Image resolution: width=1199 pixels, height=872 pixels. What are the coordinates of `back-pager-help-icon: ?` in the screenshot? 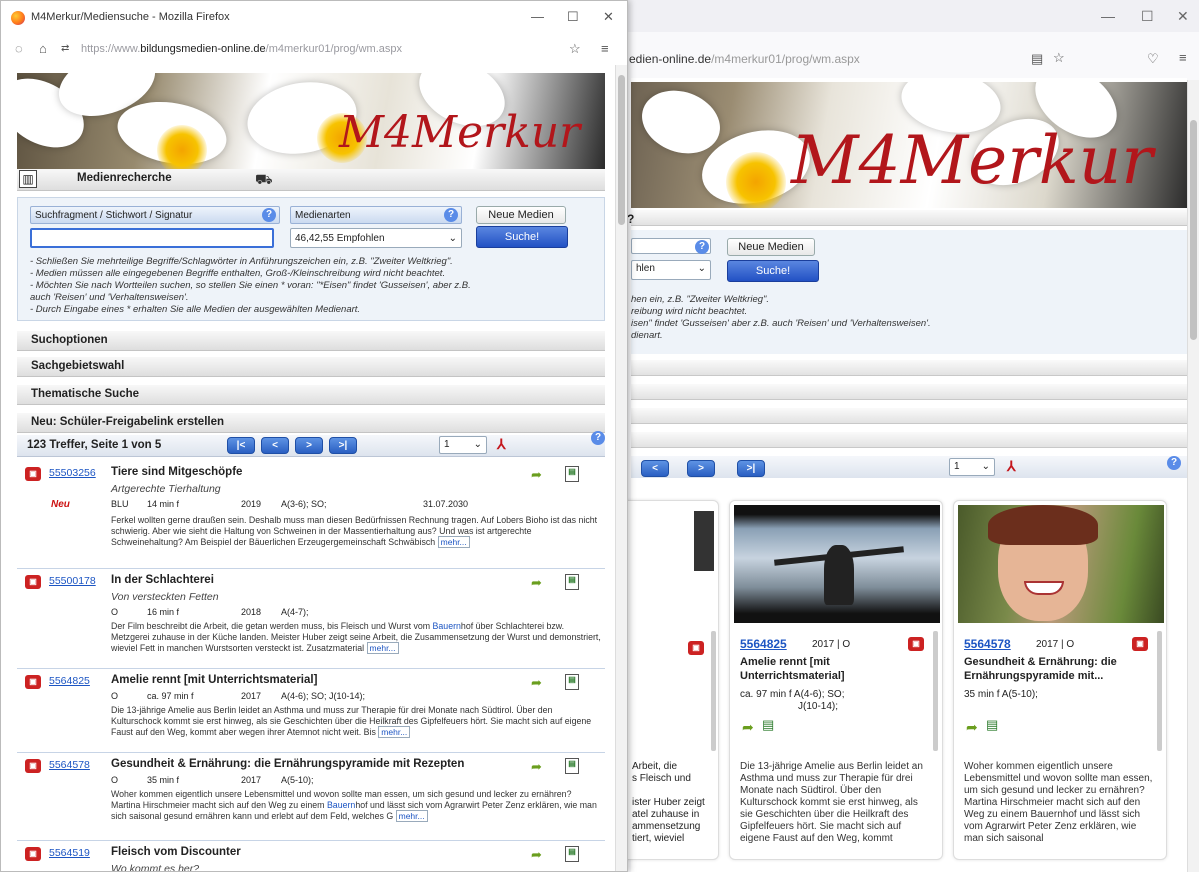 It's located at (1174, 463).